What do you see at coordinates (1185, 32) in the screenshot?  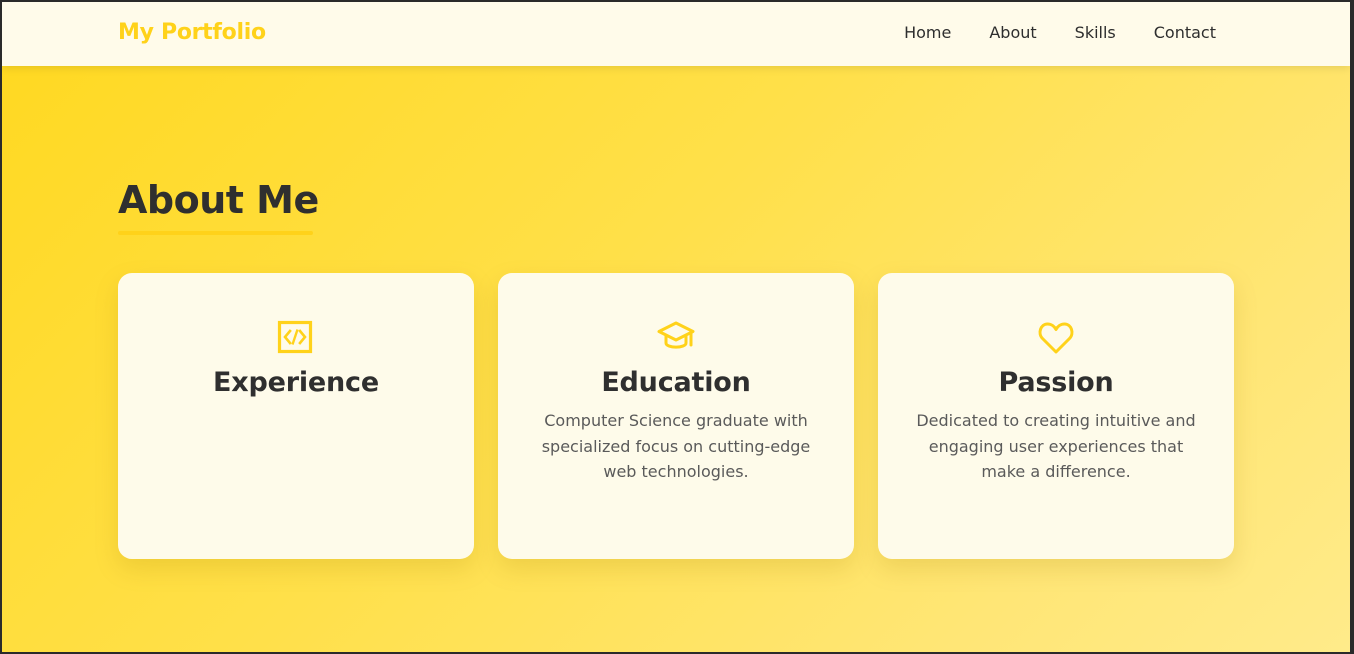 I see `nav-item-contact: Contact` at bounding box center [1185, 32].